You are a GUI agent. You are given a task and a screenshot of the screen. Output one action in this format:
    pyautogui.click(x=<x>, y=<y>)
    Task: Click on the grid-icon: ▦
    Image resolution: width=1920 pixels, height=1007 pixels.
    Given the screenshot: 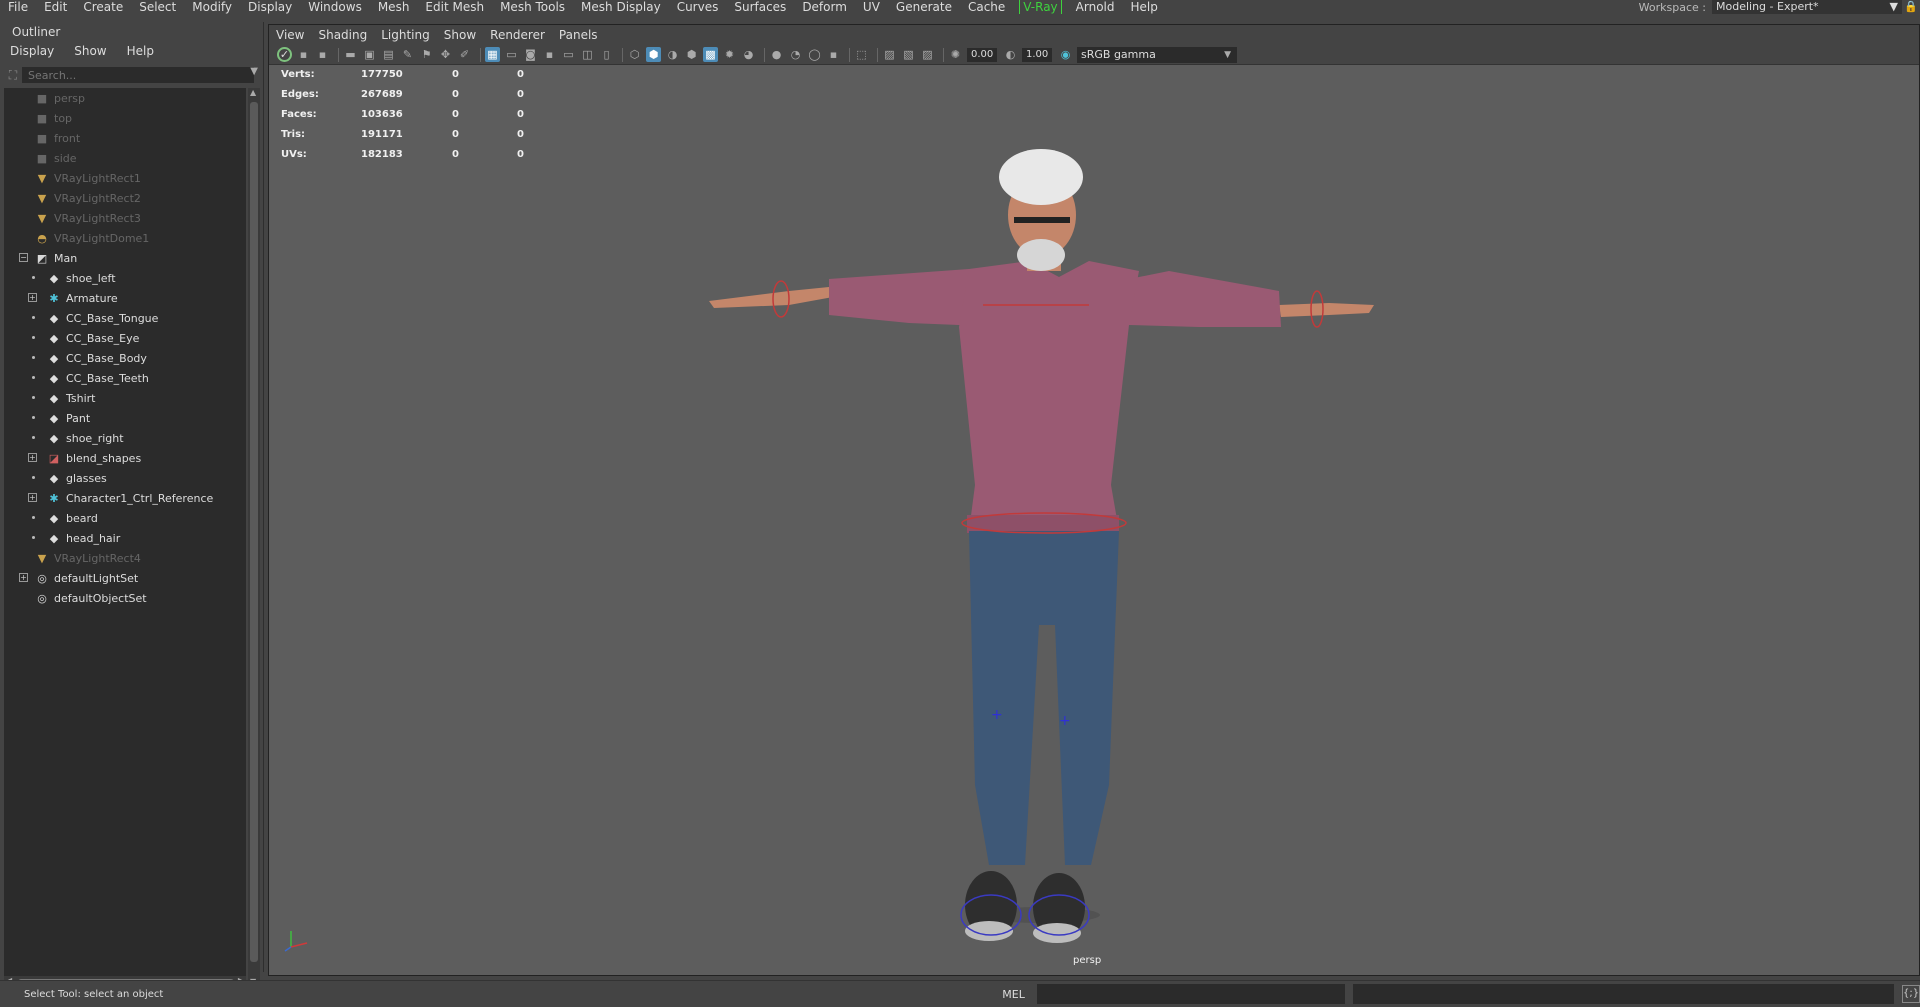 What is the action you would take?
    pyautogui.click(x=492, y=54)
    